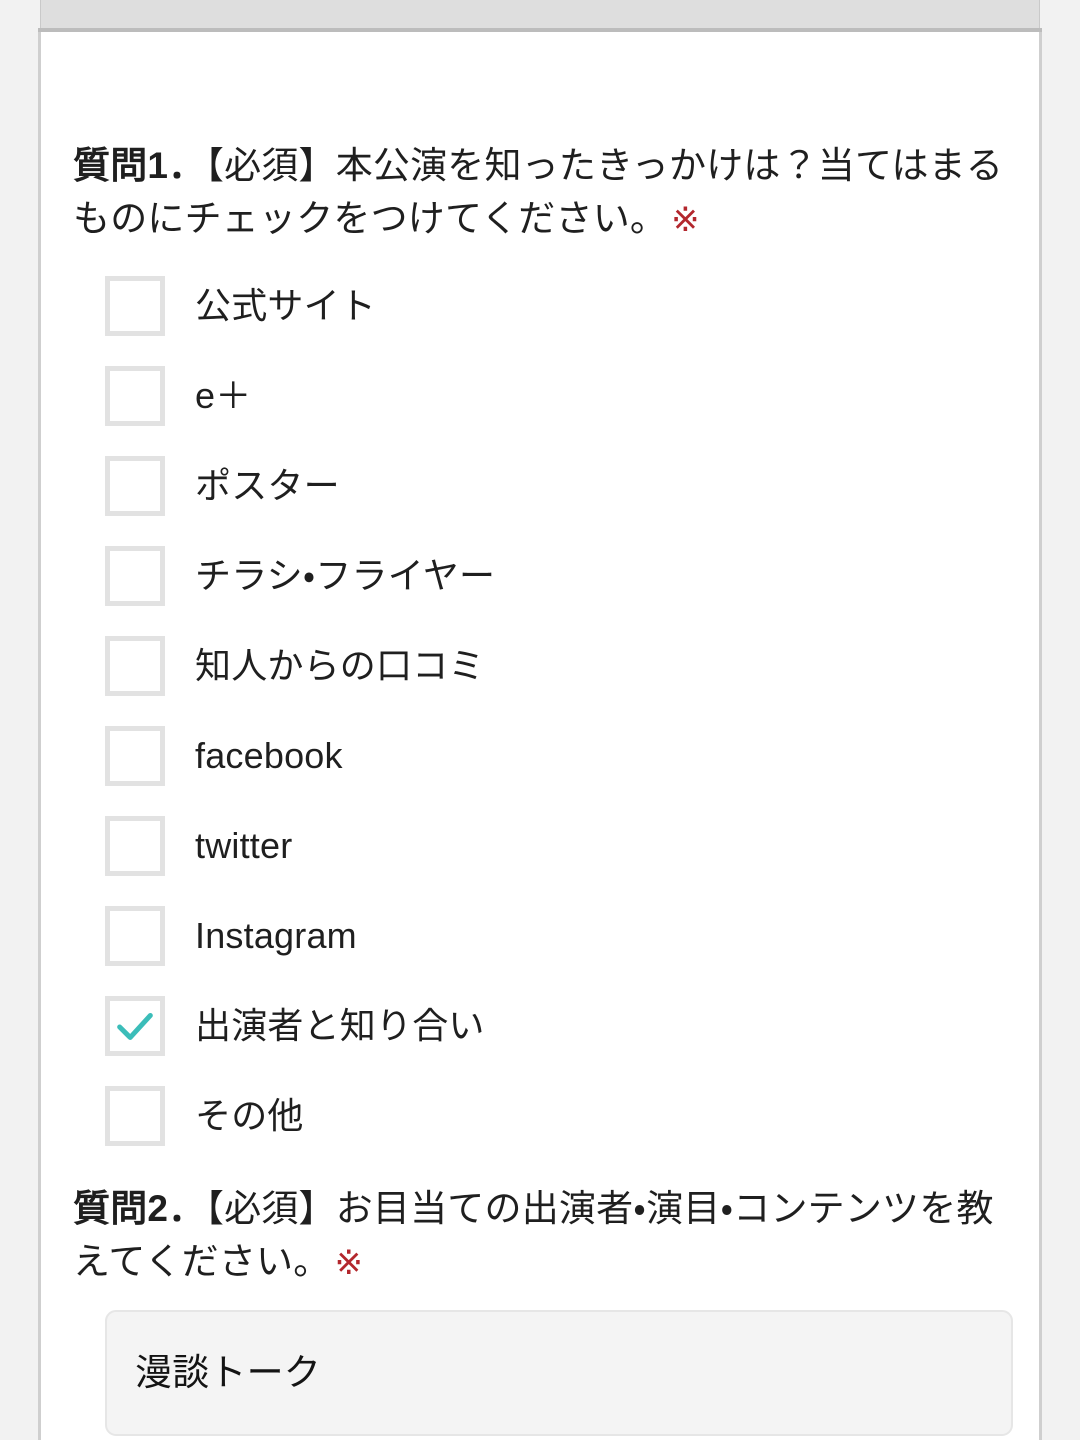 The image size is (1080, 1440). Describe the element at coordinates (286, 306) in the screenshot. I see `choice-label: 公式サイト` at that location.